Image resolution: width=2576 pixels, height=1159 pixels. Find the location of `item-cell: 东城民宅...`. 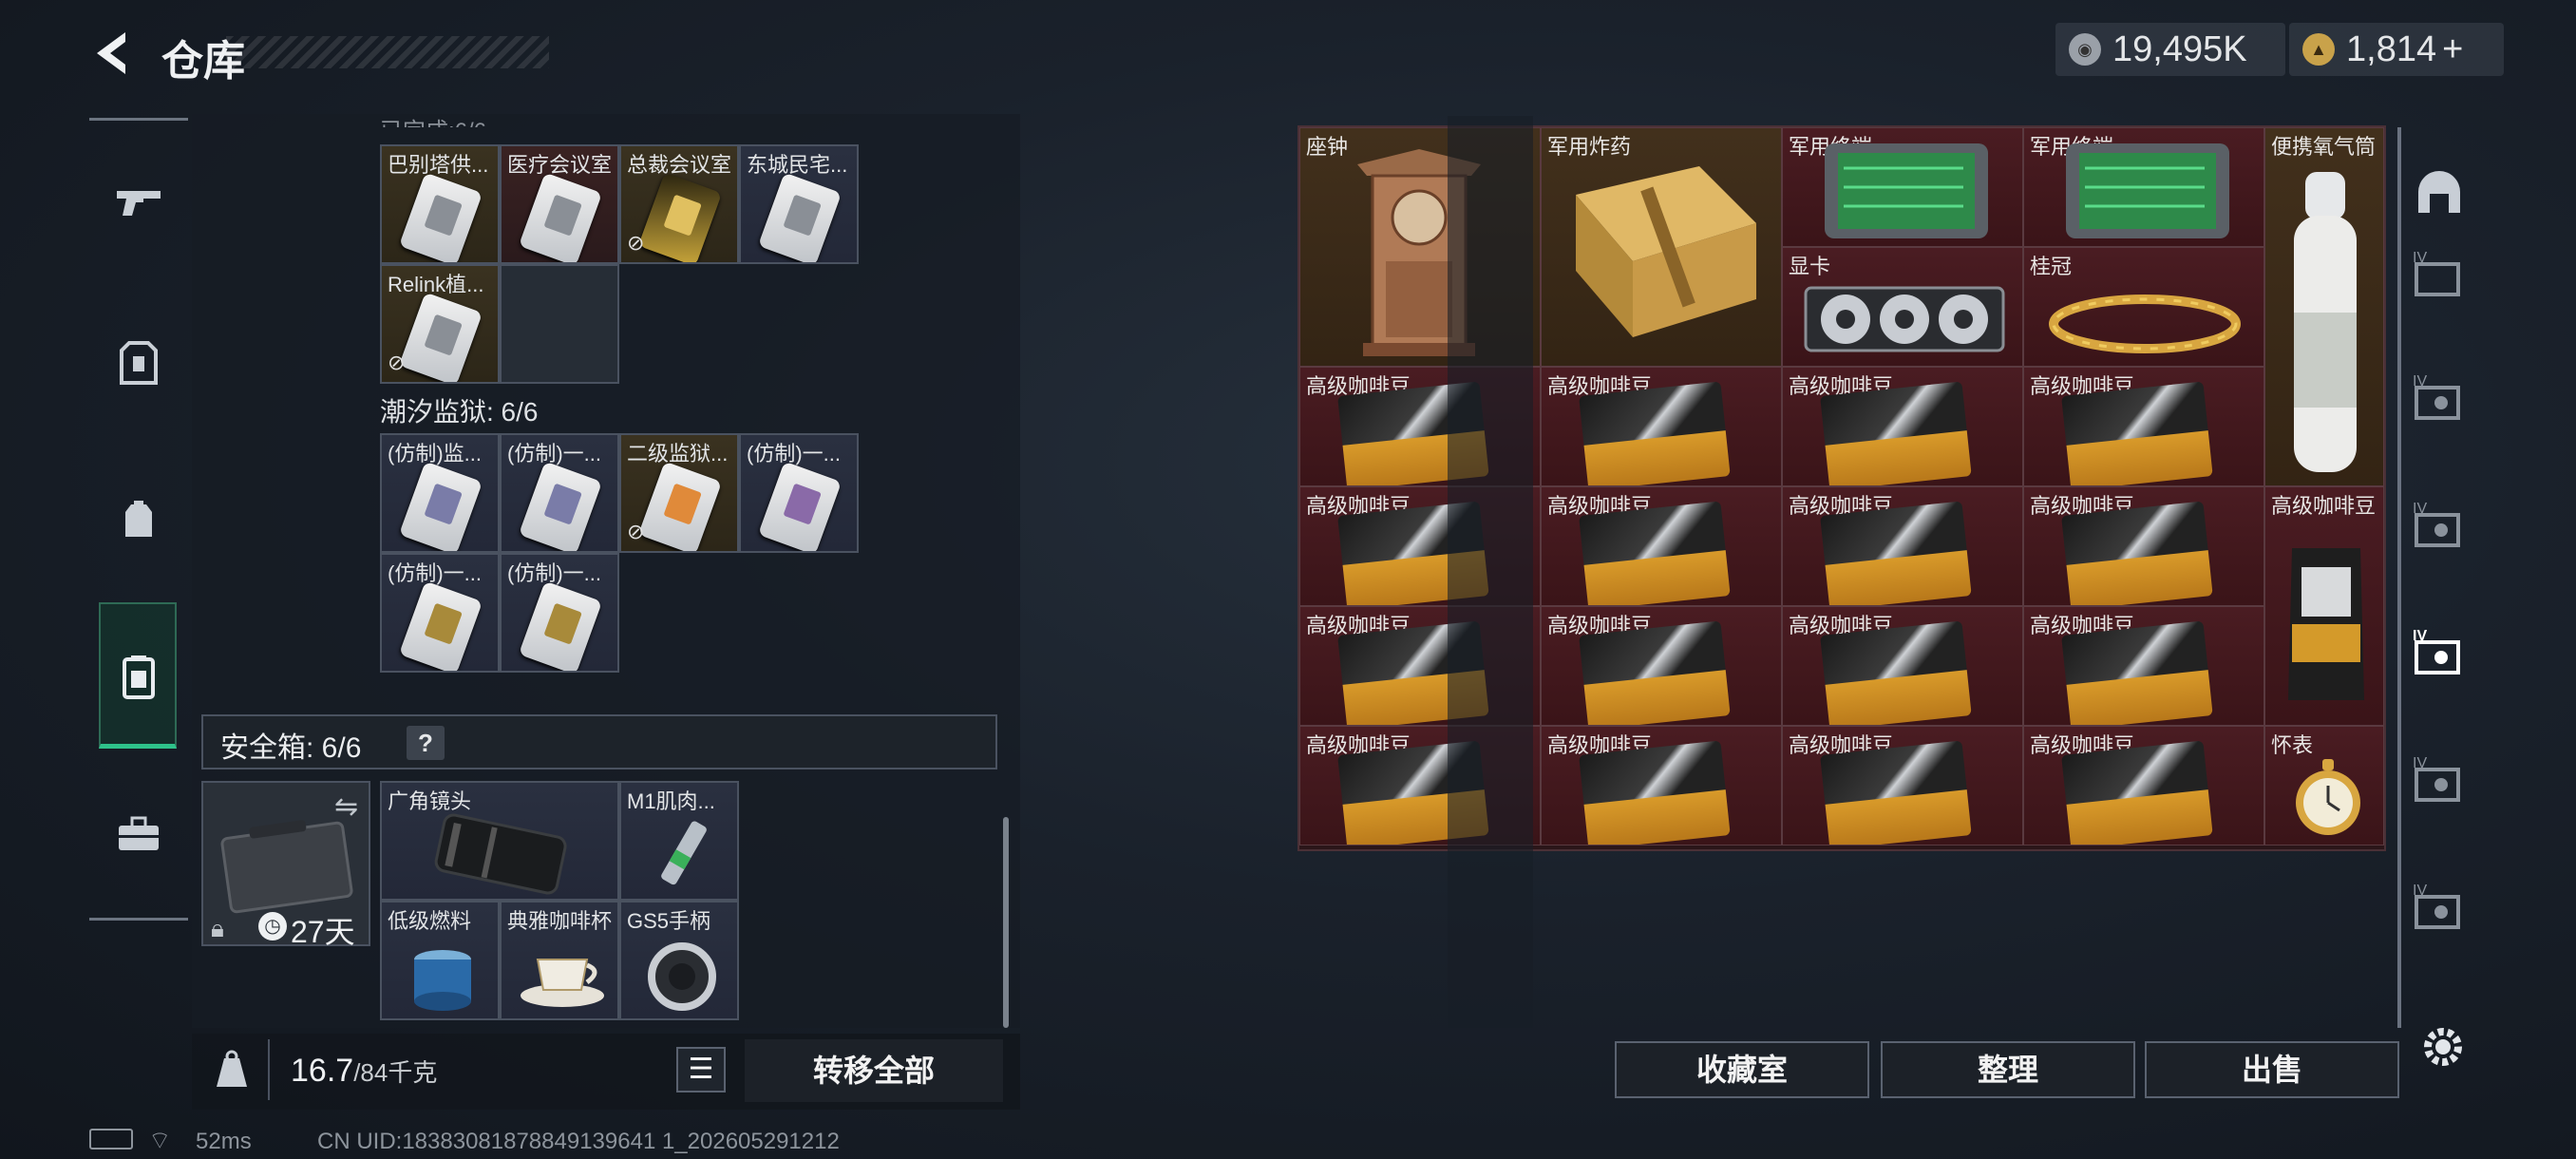

item-cell: 东城民宅... is located at coordinates (799, 204).